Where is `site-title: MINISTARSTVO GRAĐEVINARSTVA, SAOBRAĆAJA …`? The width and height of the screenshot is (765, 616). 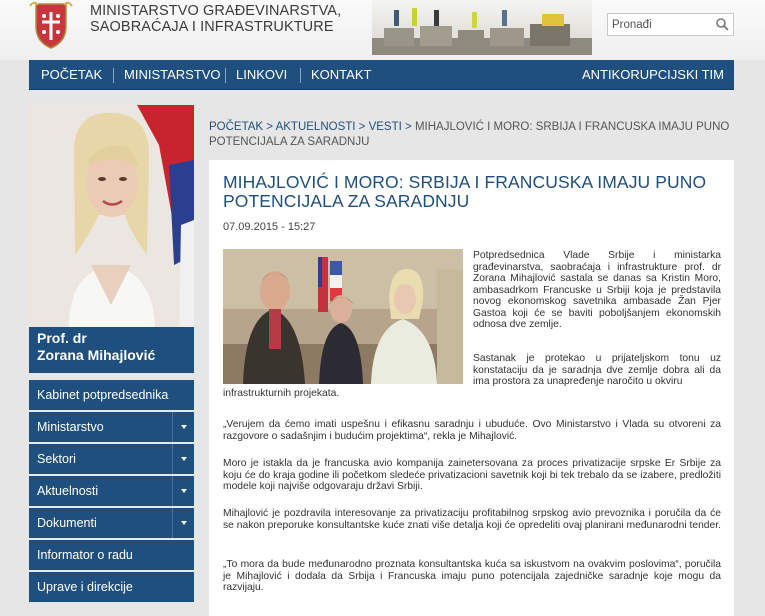 site-title: MINISTARSTVO GRAĐEVINARSTVA, SAOBRAĆAJA … is located at coordinates (215, 19).